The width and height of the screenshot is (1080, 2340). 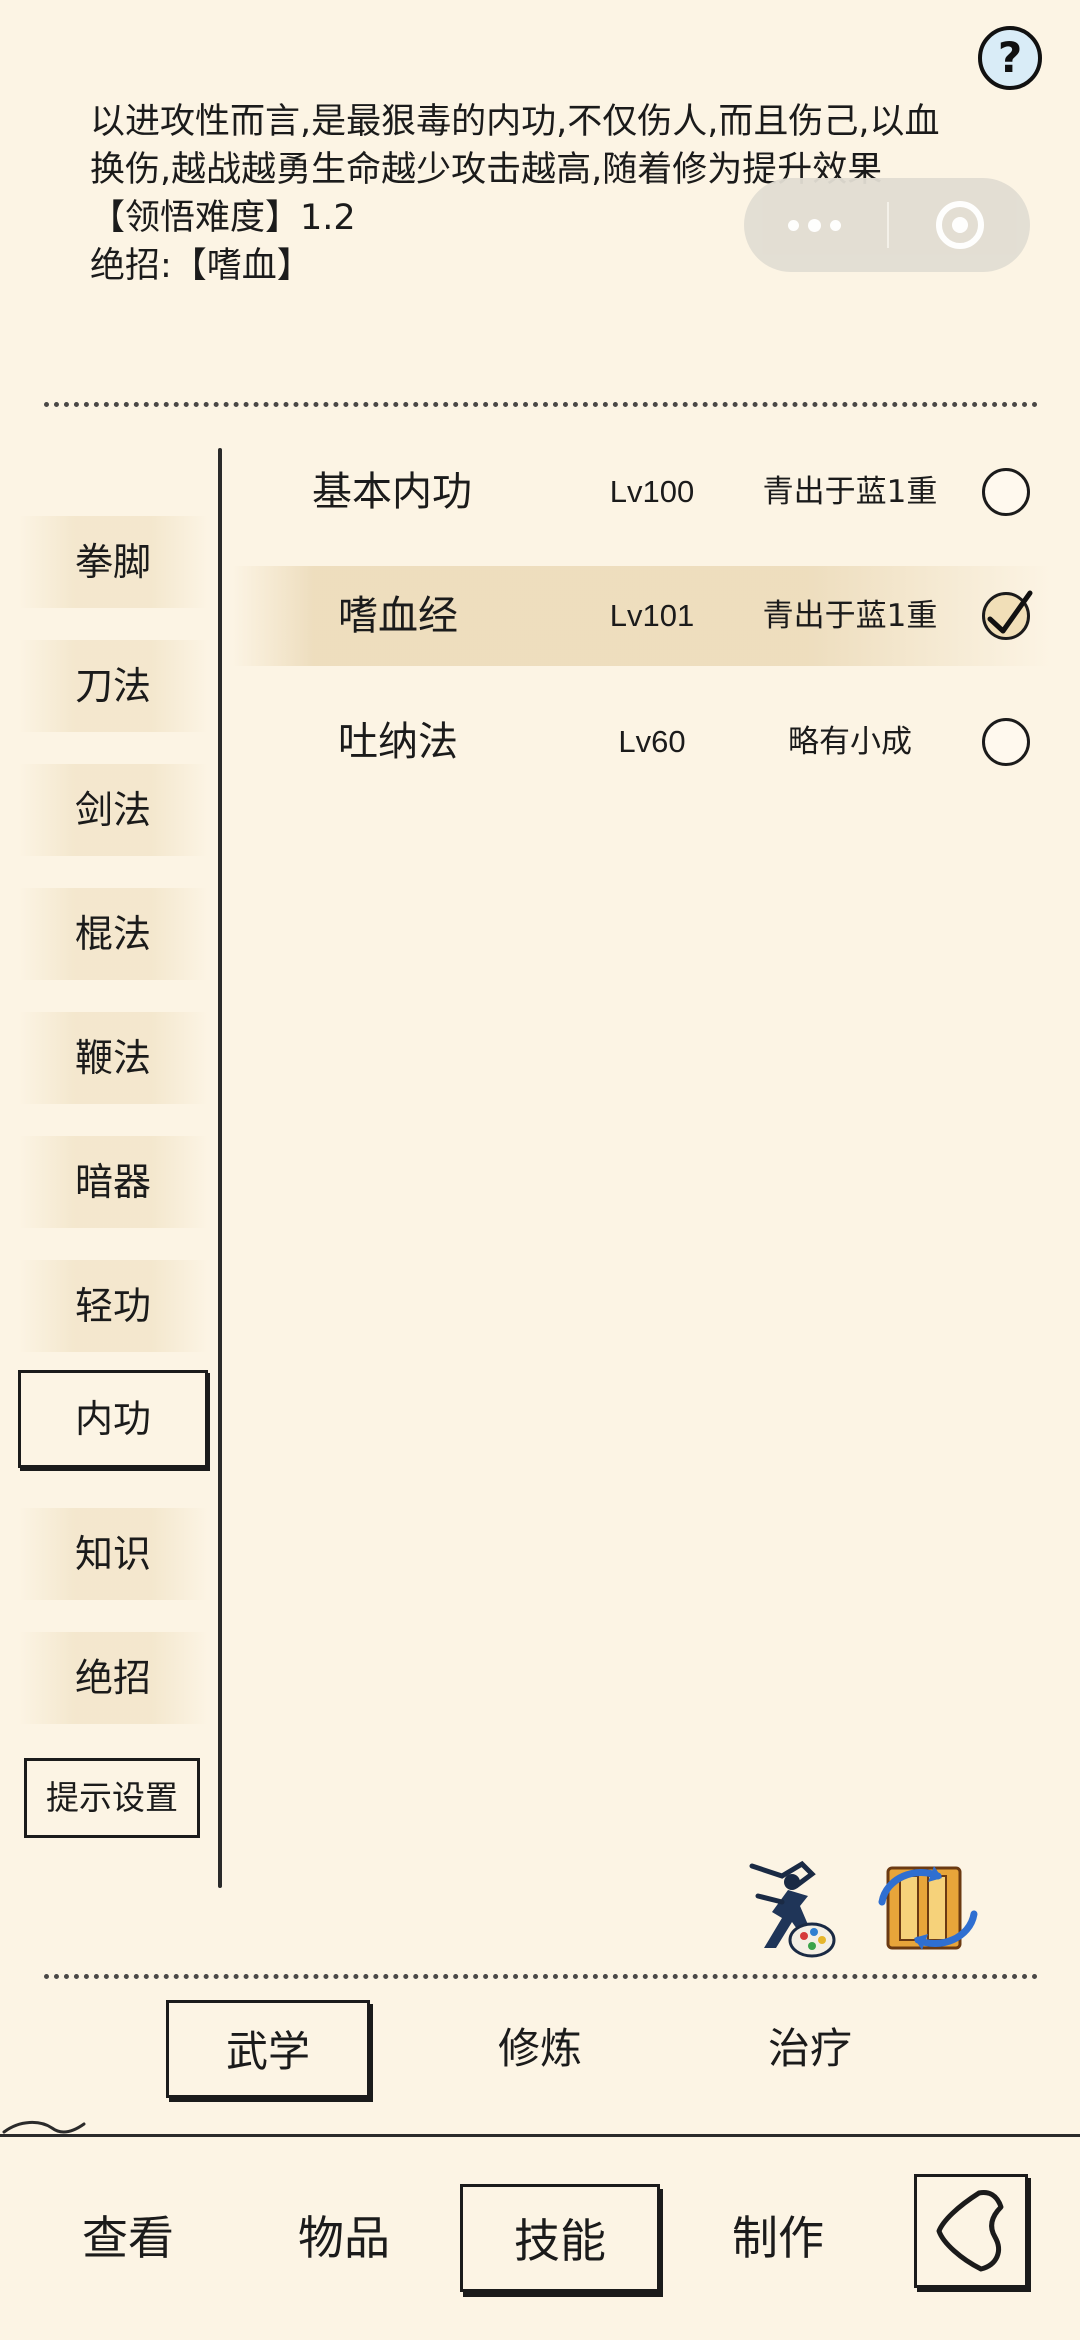 I want to click on category-sidebar: 拳脚 刀法 剑法 棍法 鞭法 暗器 轻功 内功 知识 绝招 提示设置, so click(x=113, y=1180).